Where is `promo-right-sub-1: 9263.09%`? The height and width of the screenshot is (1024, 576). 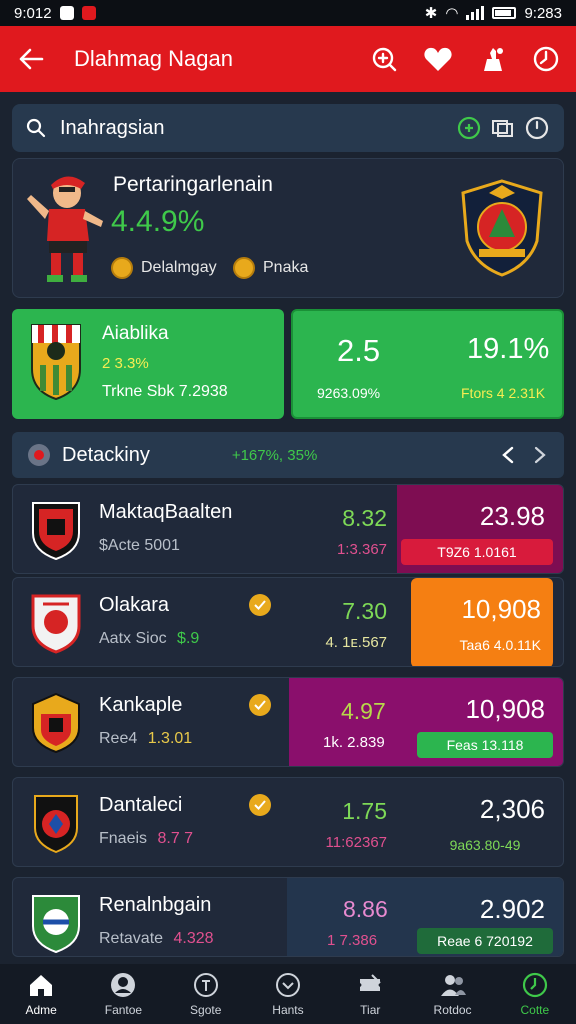
promo-right-sub-1: 9263.09% is located at coordinates (349, 393).